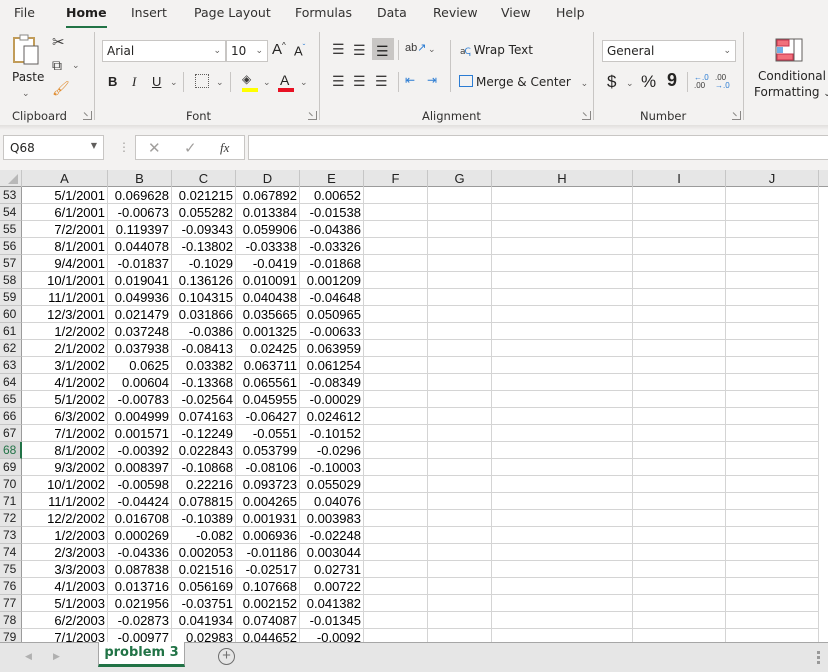 The height and width of the screenshot is (672, 828). Describe the element at coordinates (562, 365) in the screenshot. I see `cell-h63` at that location.